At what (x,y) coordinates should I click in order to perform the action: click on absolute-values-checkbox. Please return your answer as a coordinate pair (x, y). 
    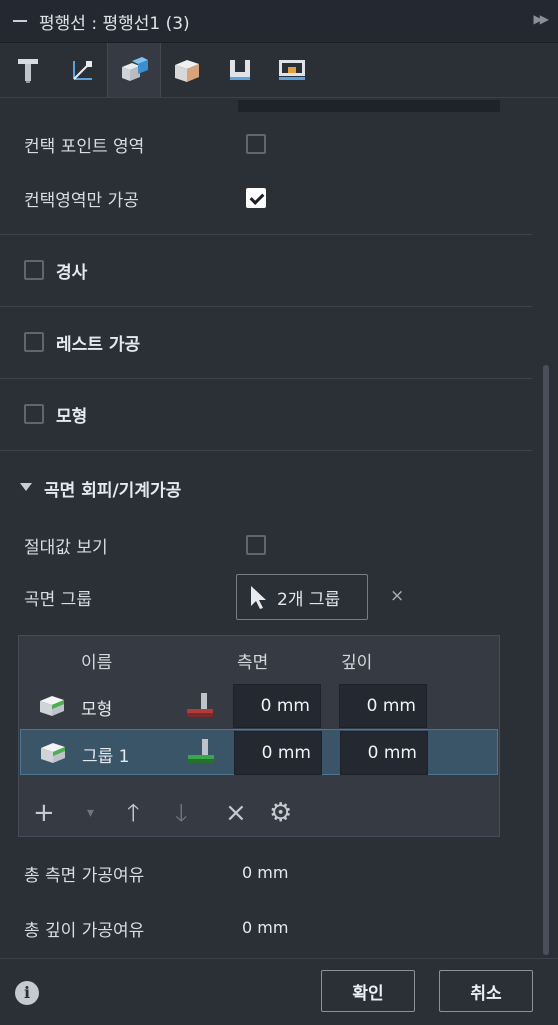
    Looking at the image, I should click on (256, 545).